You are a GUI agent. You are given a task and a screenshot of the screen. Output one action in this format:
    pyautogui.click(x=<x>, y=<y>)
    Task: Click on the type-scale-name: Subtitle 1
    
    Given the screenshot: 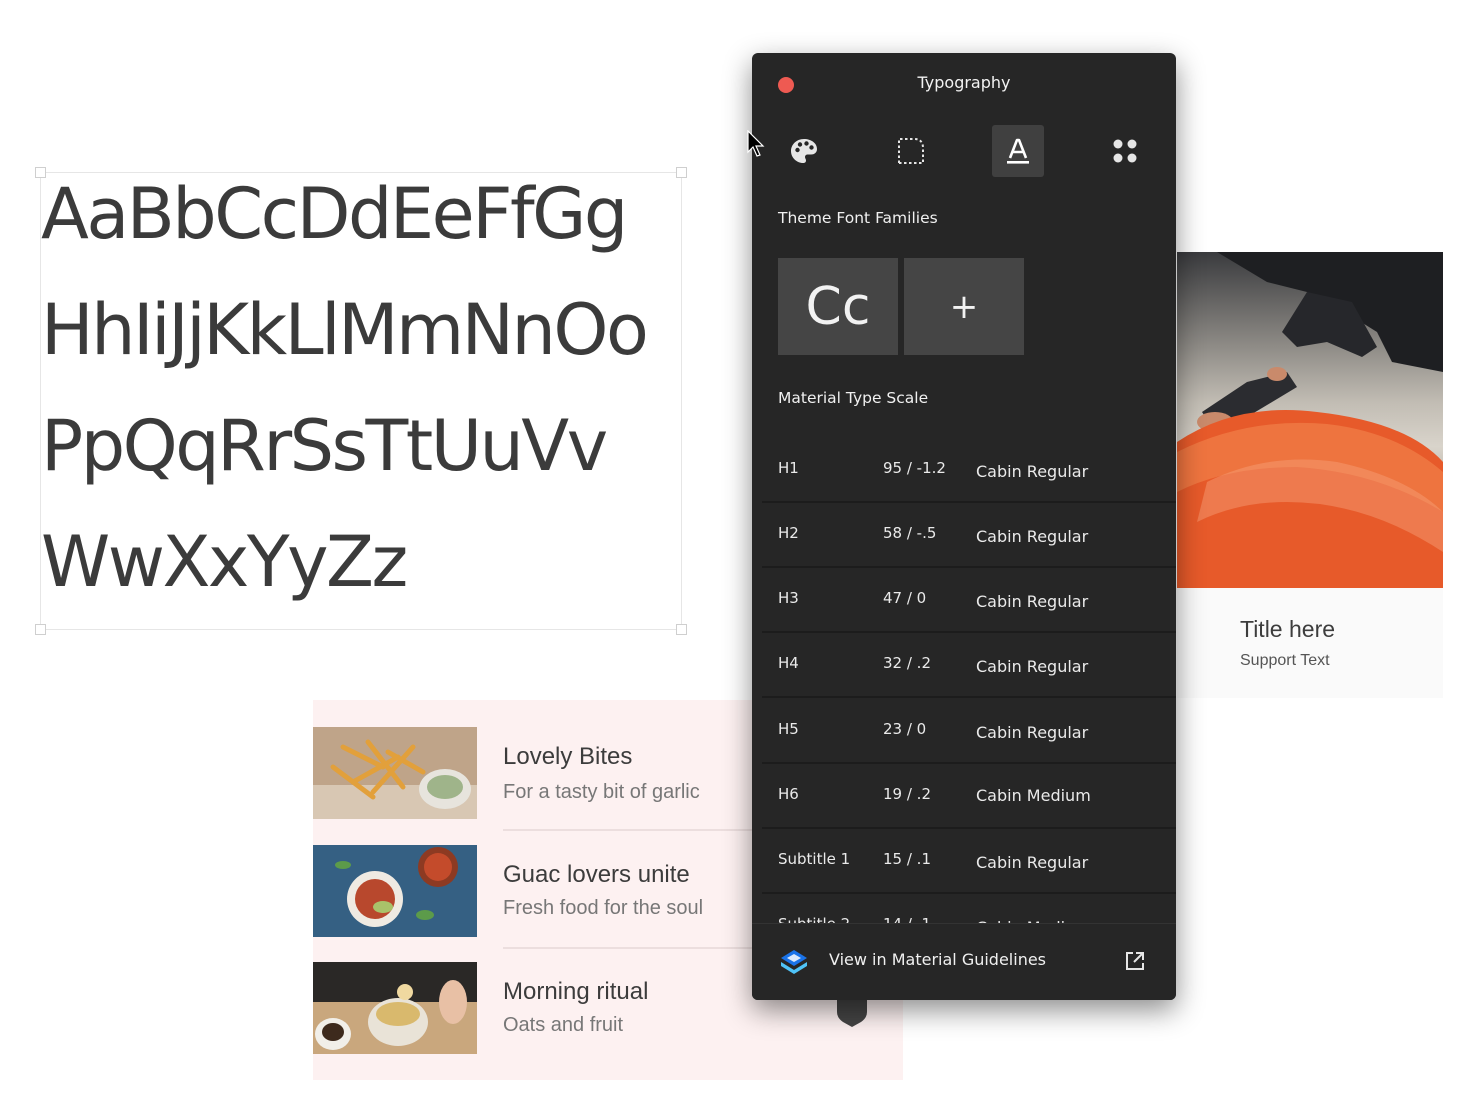 What is the action you would take?
    pyautogui.click(x=814, y=859)
    